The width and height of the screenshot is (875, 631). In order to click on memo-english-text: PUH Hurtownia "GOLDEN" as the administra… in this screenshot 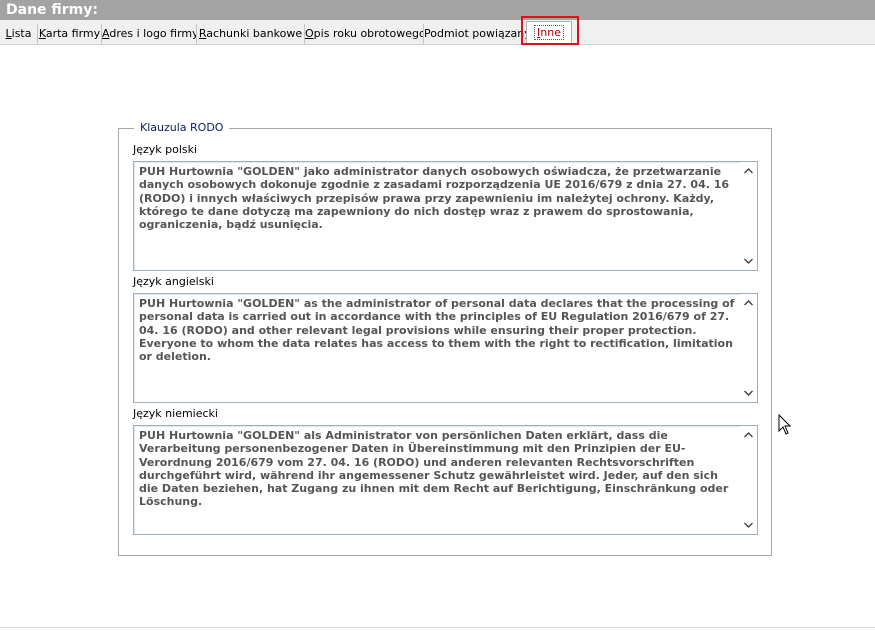, I will do `click(437, 330)`.